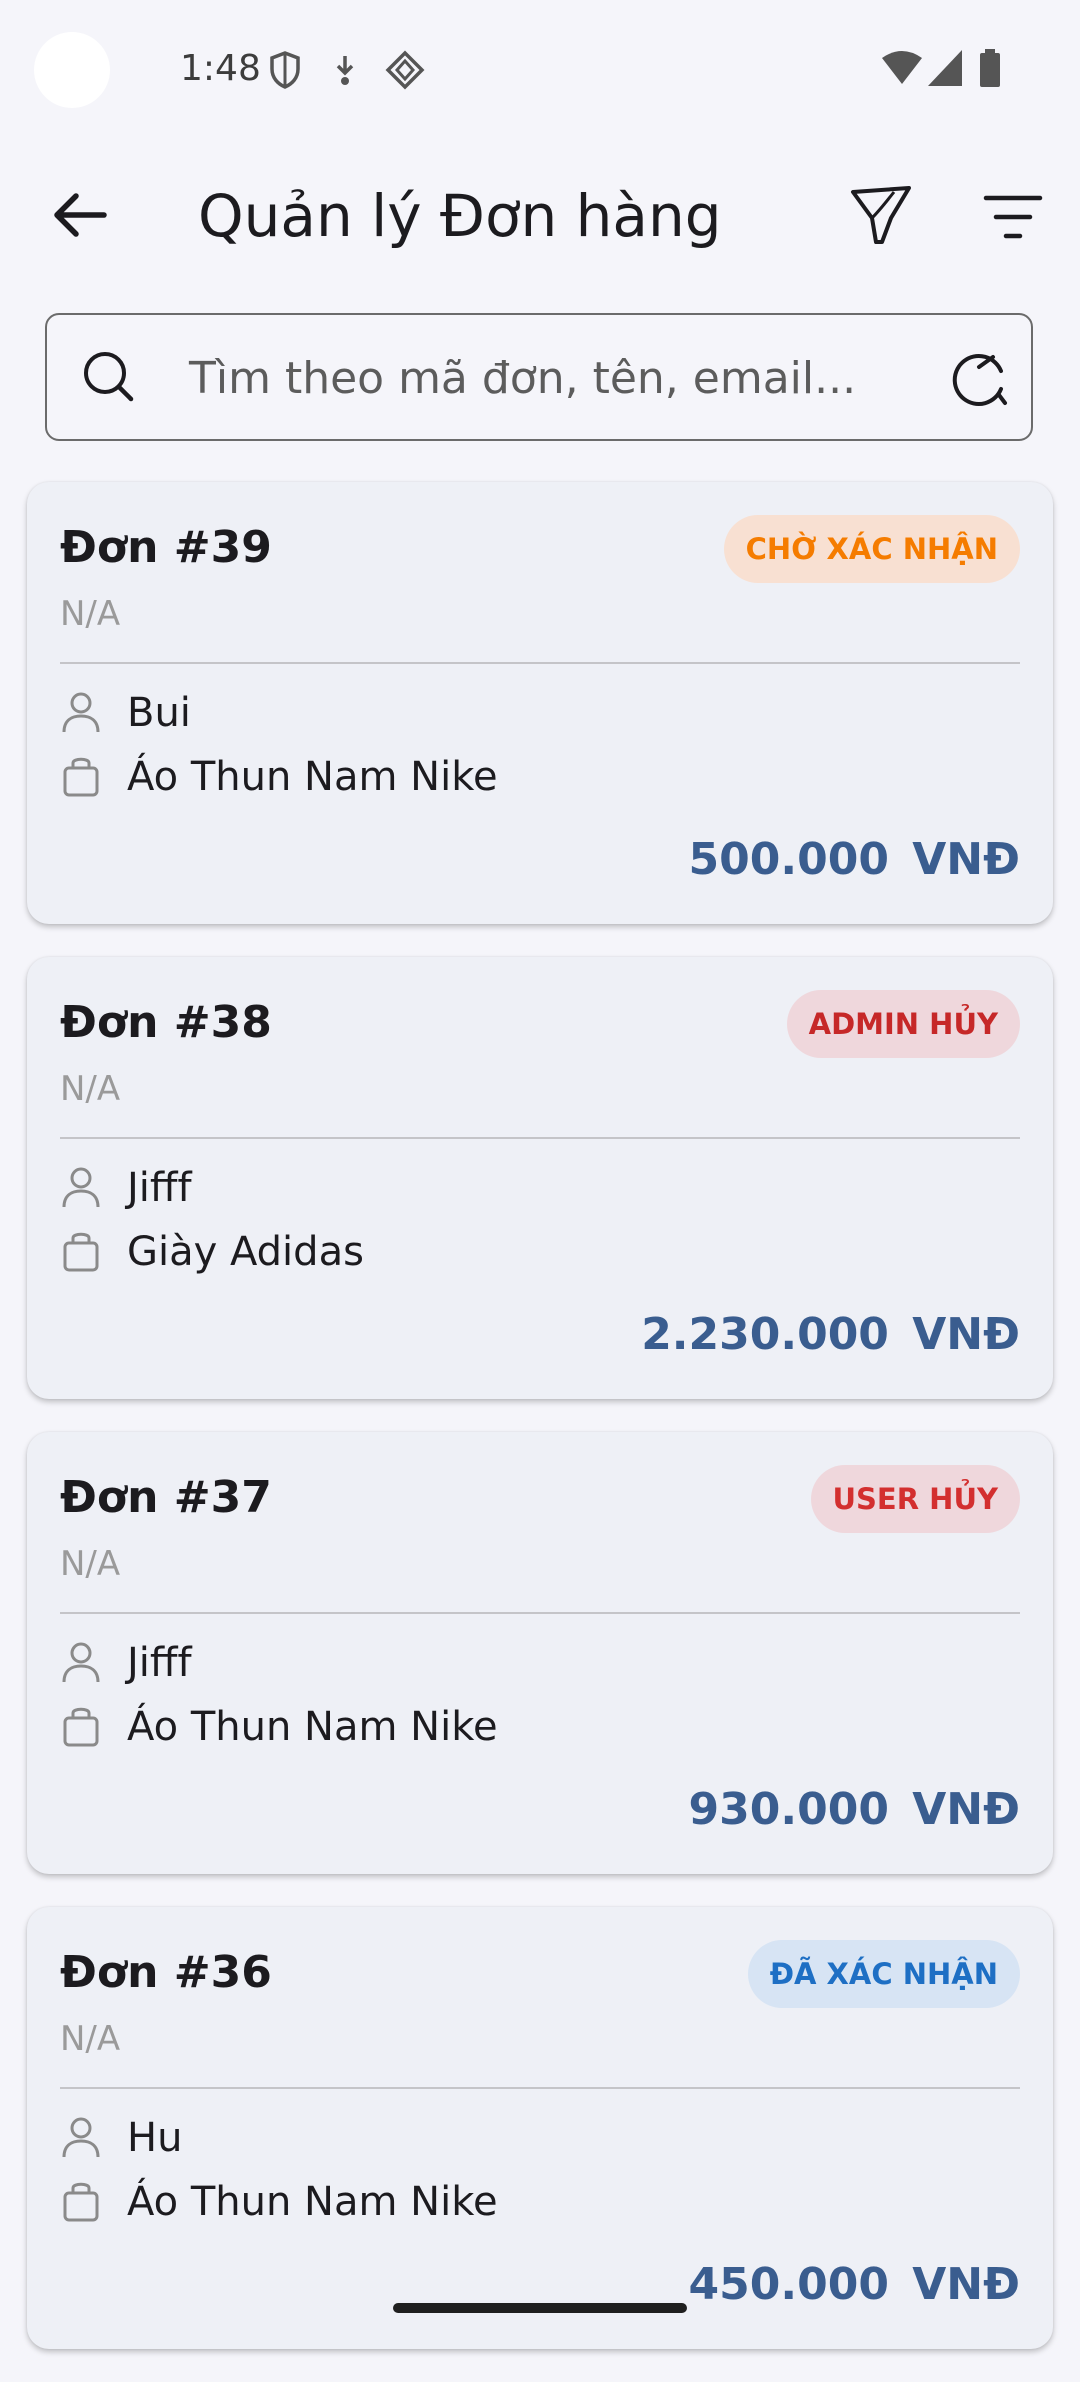  Describe the element at coordinates (830, 1334) in the screenshot. I see `order-price: 2.230.000 VNĐ` at that location.